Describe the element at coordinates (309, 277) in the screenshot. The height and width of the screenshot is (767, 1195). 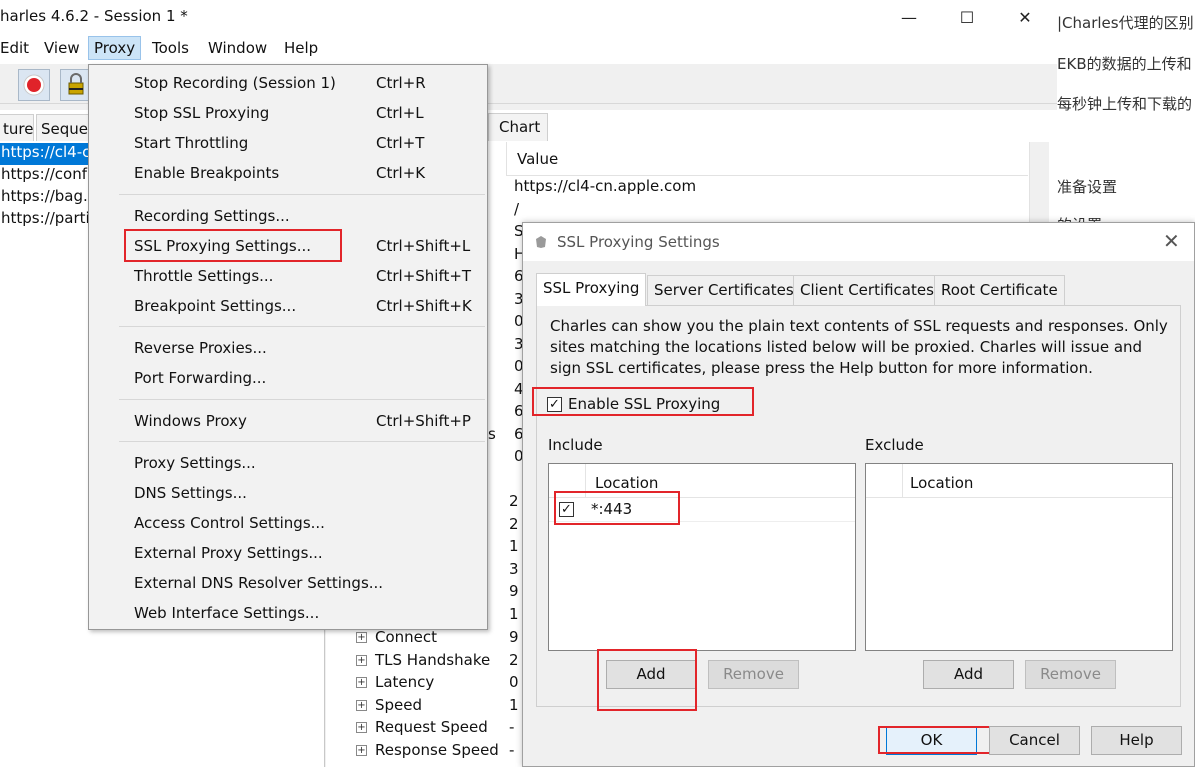
I see `menu-item-throttle-settings: Throttle Settings... Ctrl+Shift+T` at that location.